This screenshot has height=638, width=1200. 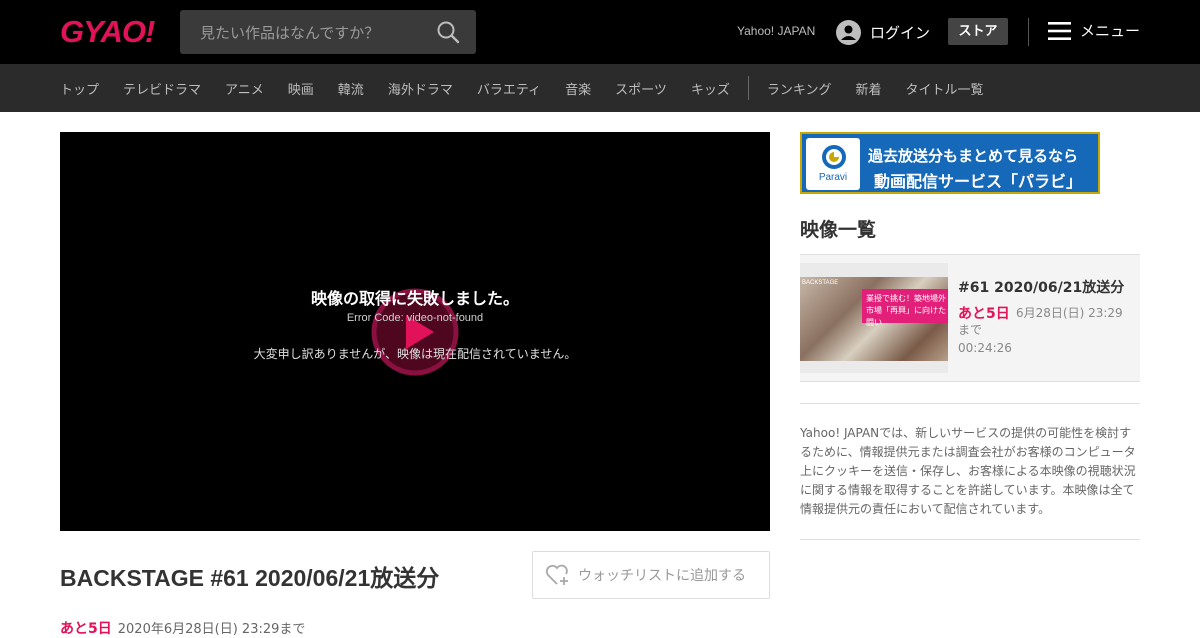 What do you see at coordinates (1028, 32) in the screenshot?
I see `header-divider` at bounding box center [1028, 32].